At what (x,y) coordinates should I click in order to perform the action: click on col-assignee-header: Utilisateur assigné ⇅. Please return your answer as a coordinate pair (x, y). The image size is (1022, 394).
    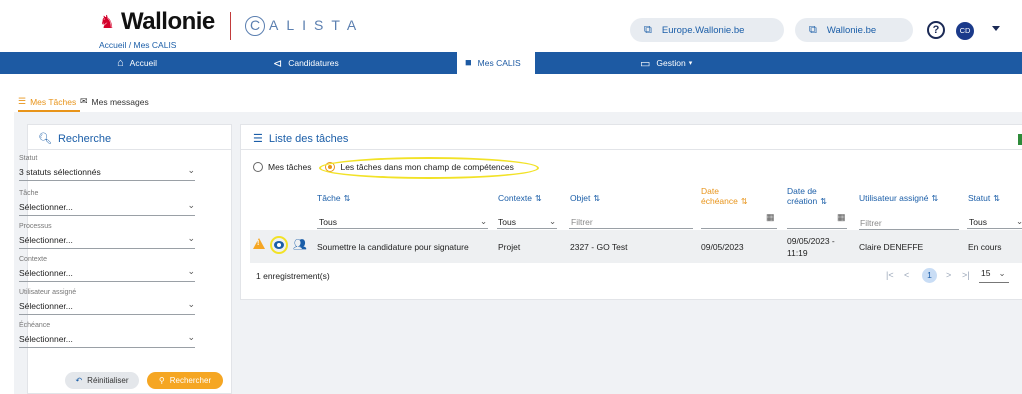
    Looking at the image, I should click on (898, 198).